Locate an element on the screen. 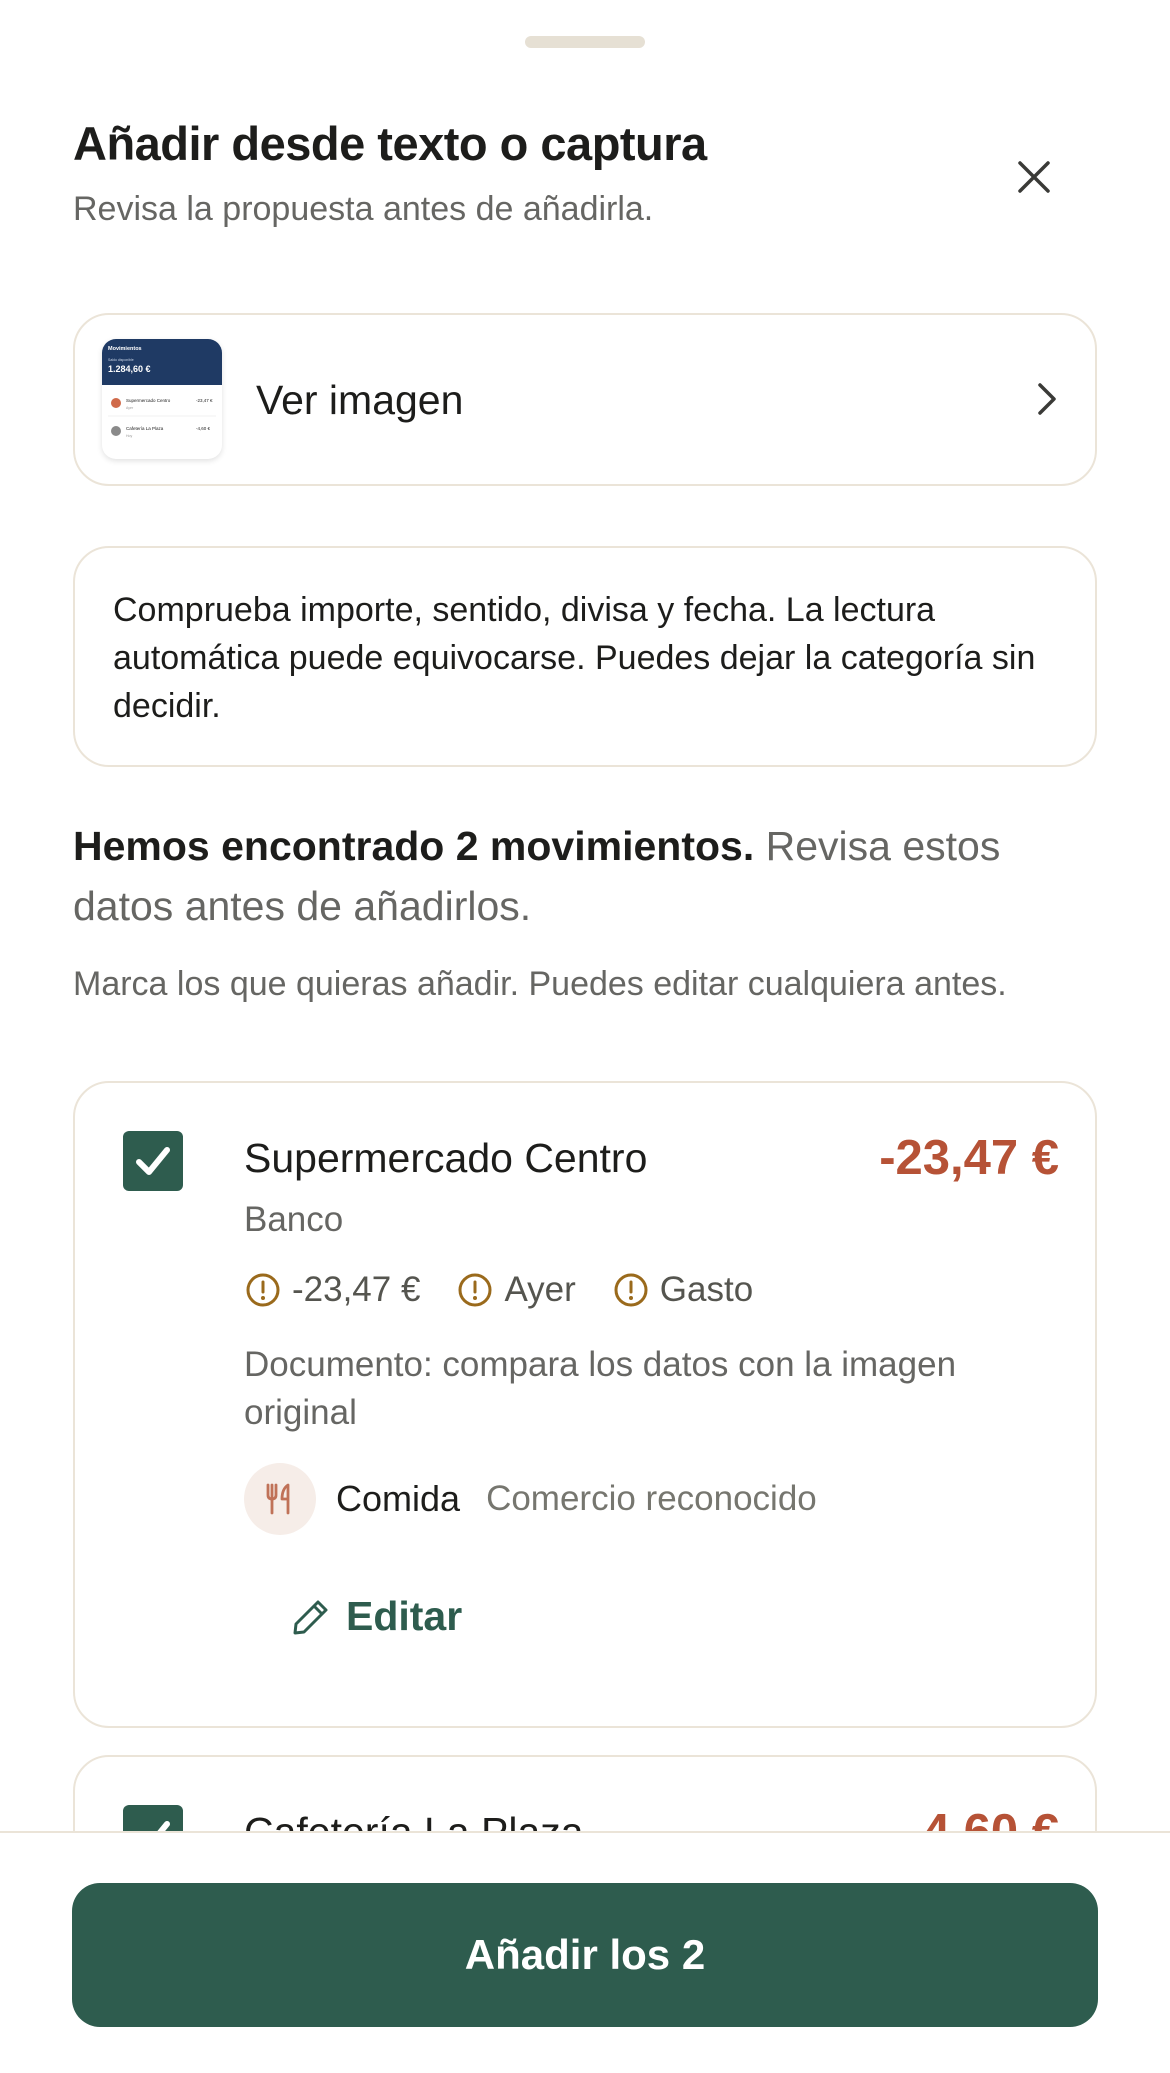 The width and height of the screenshot is (1170, 2073). edit-button: Editar is located at coordinates (376, 1616).